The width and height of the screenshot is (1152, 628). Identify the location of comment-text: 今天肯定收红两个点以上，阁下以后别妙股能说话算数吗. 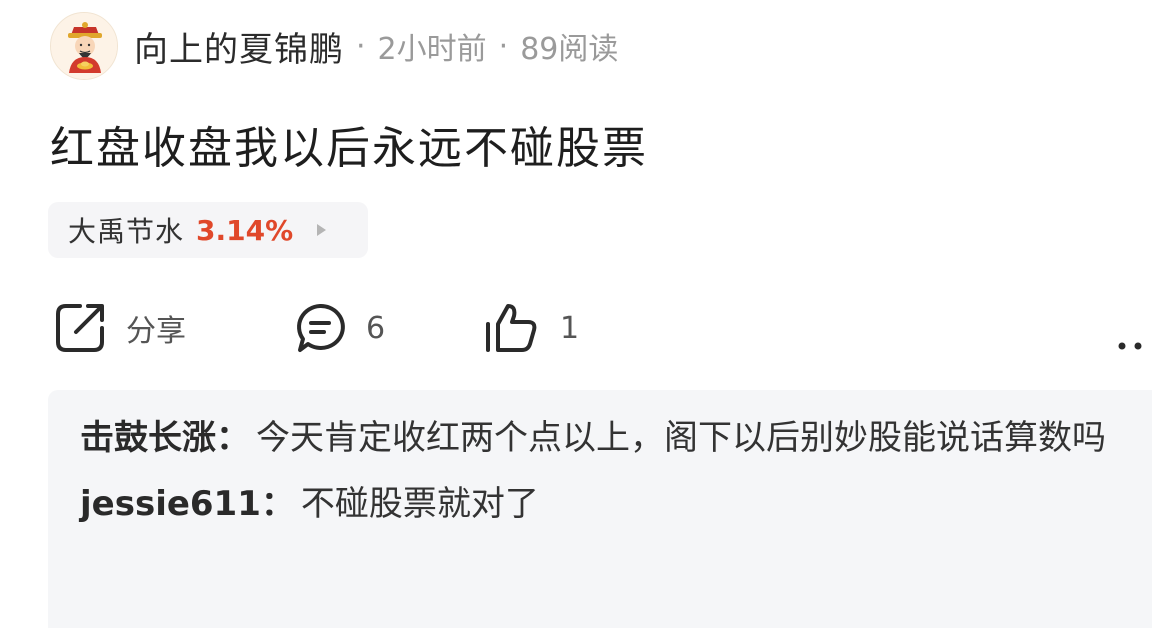
(681, 438).